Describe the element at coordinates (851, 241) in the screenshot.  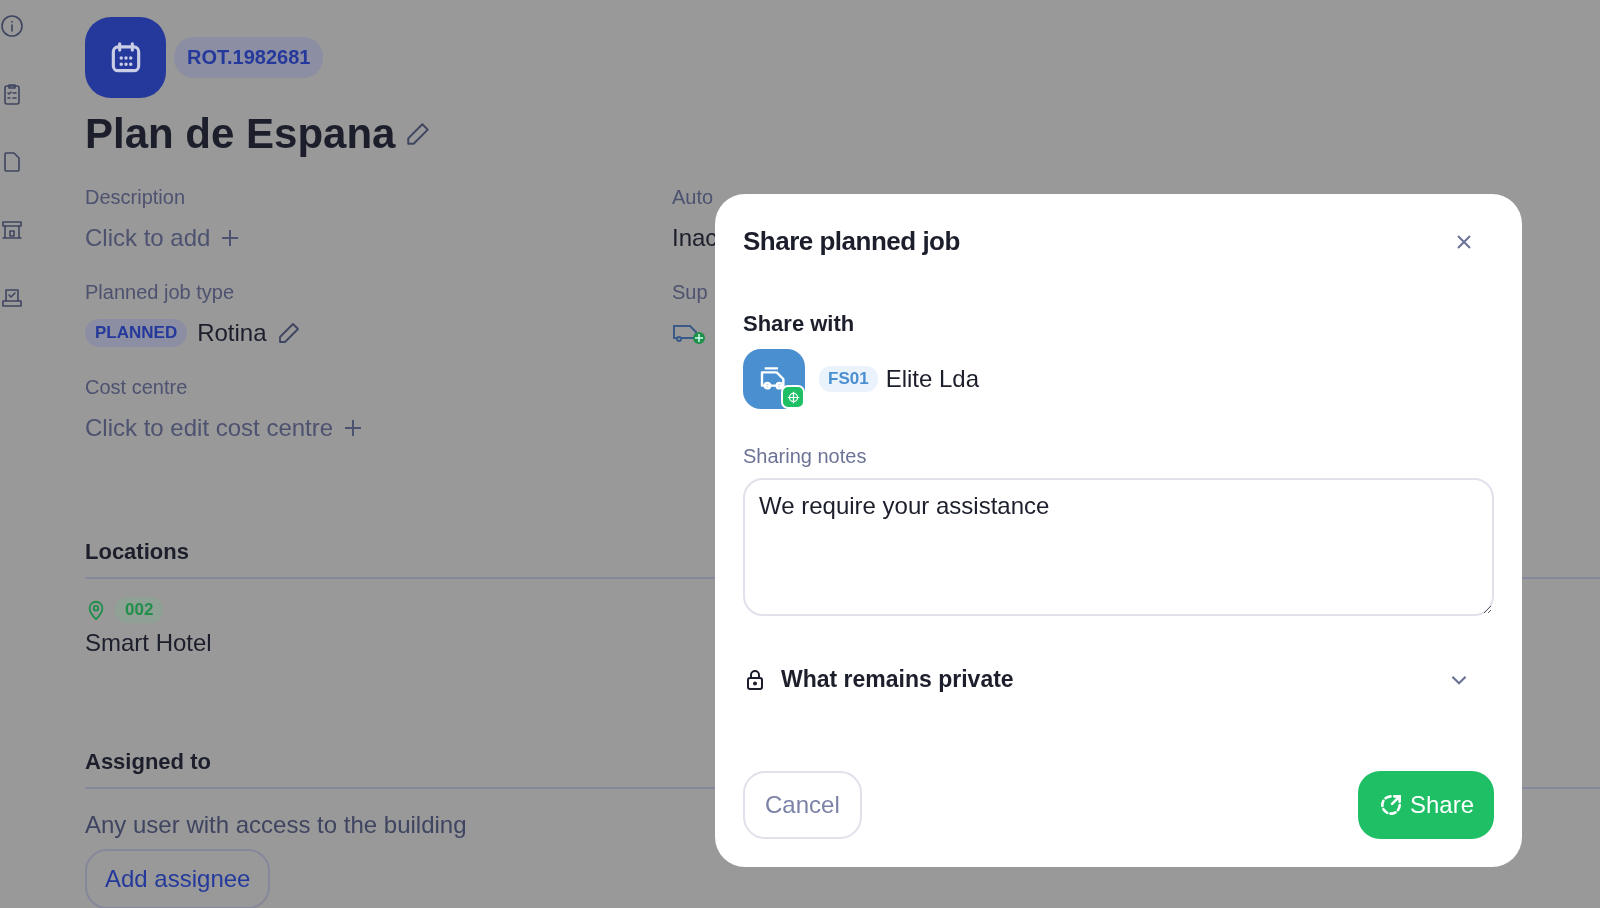
I see `dialog-title: Share planned job` at that location.